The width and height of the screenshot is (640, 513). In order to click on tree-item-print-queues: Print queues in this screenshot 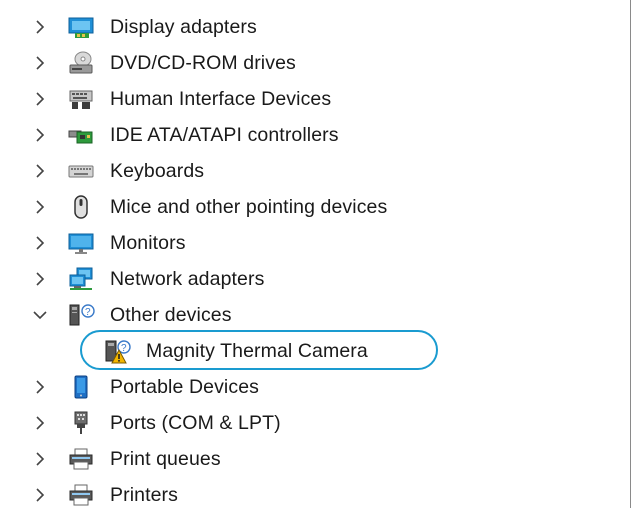, I will do `click(315, 459)`.